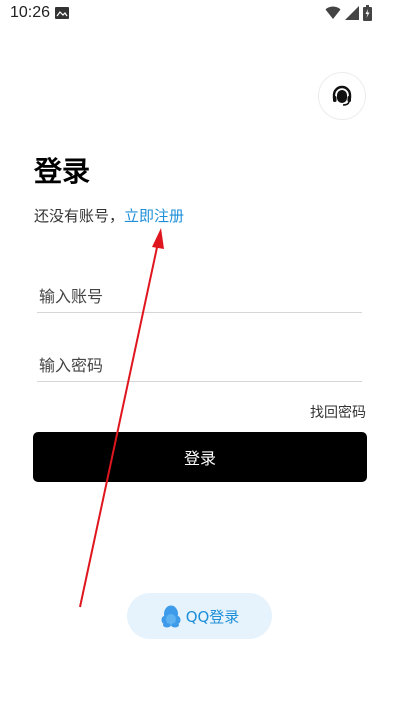  I want to click on qq-penguin-icon, so click(171, 616).